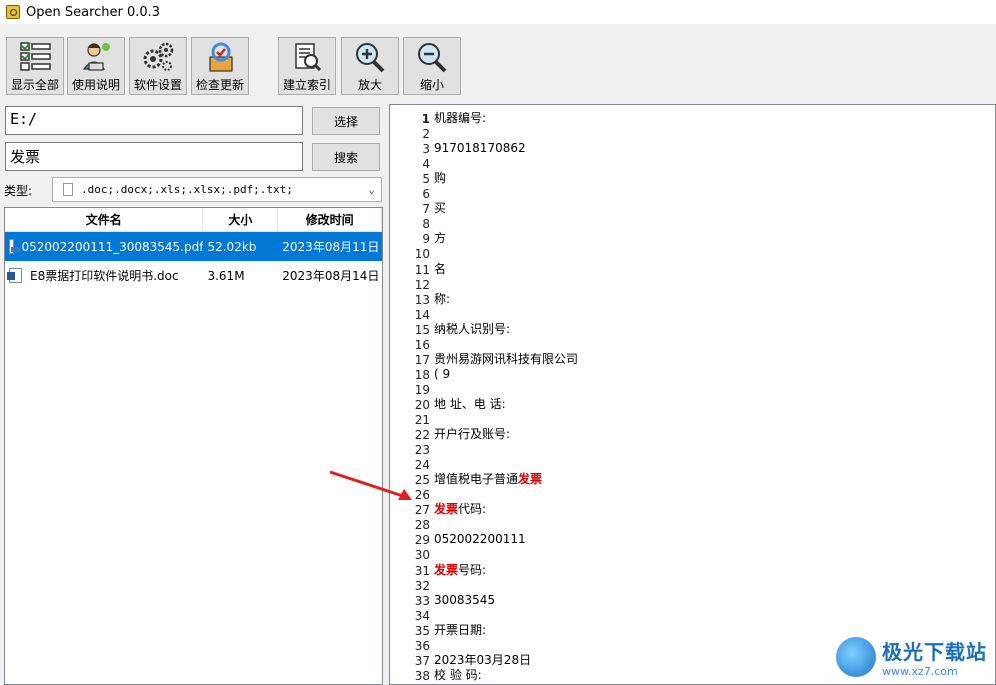 This screenshot has height=685, width=996. Describe the element at coordinates (232, 246) in the screenshot. I see `file-size: 52.02kb` at that location.